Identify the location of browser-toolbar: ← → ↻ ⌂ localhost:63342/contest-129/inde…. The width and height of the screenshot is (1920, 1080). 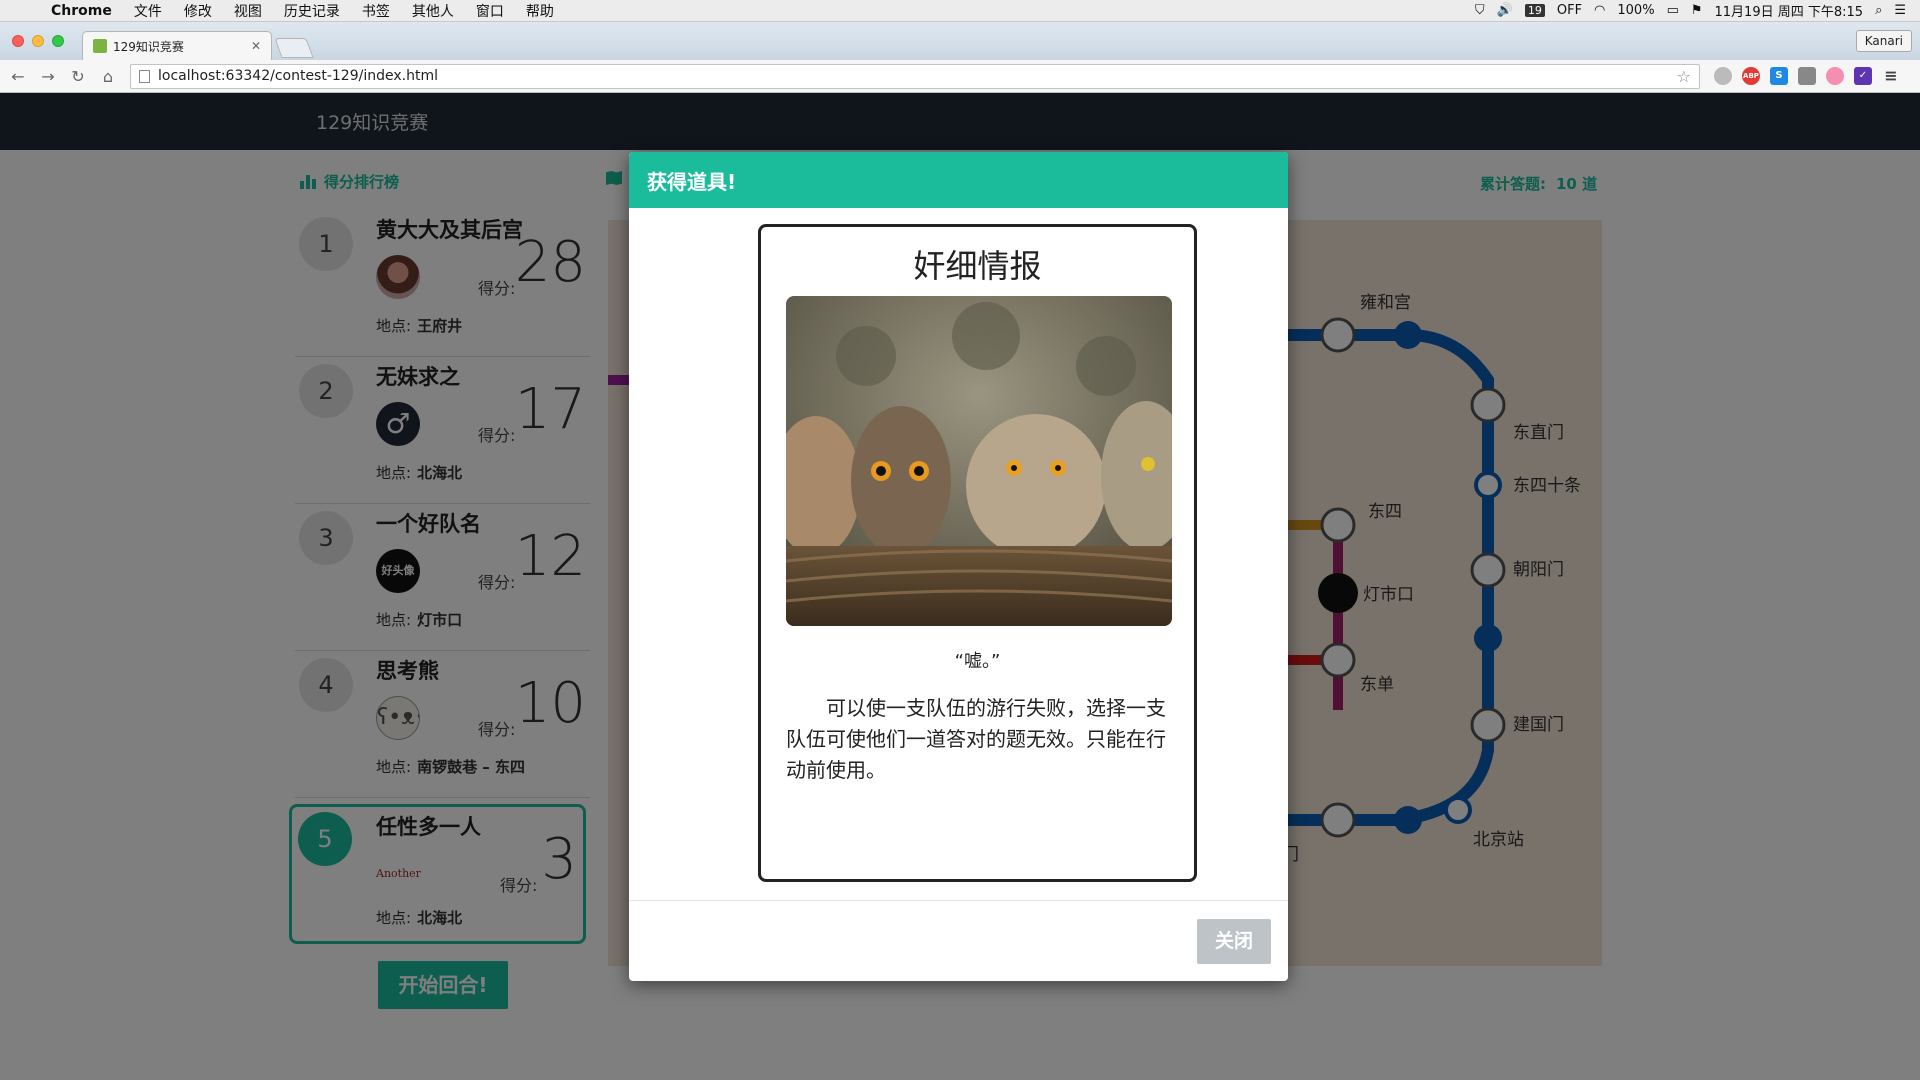
(960, 76).